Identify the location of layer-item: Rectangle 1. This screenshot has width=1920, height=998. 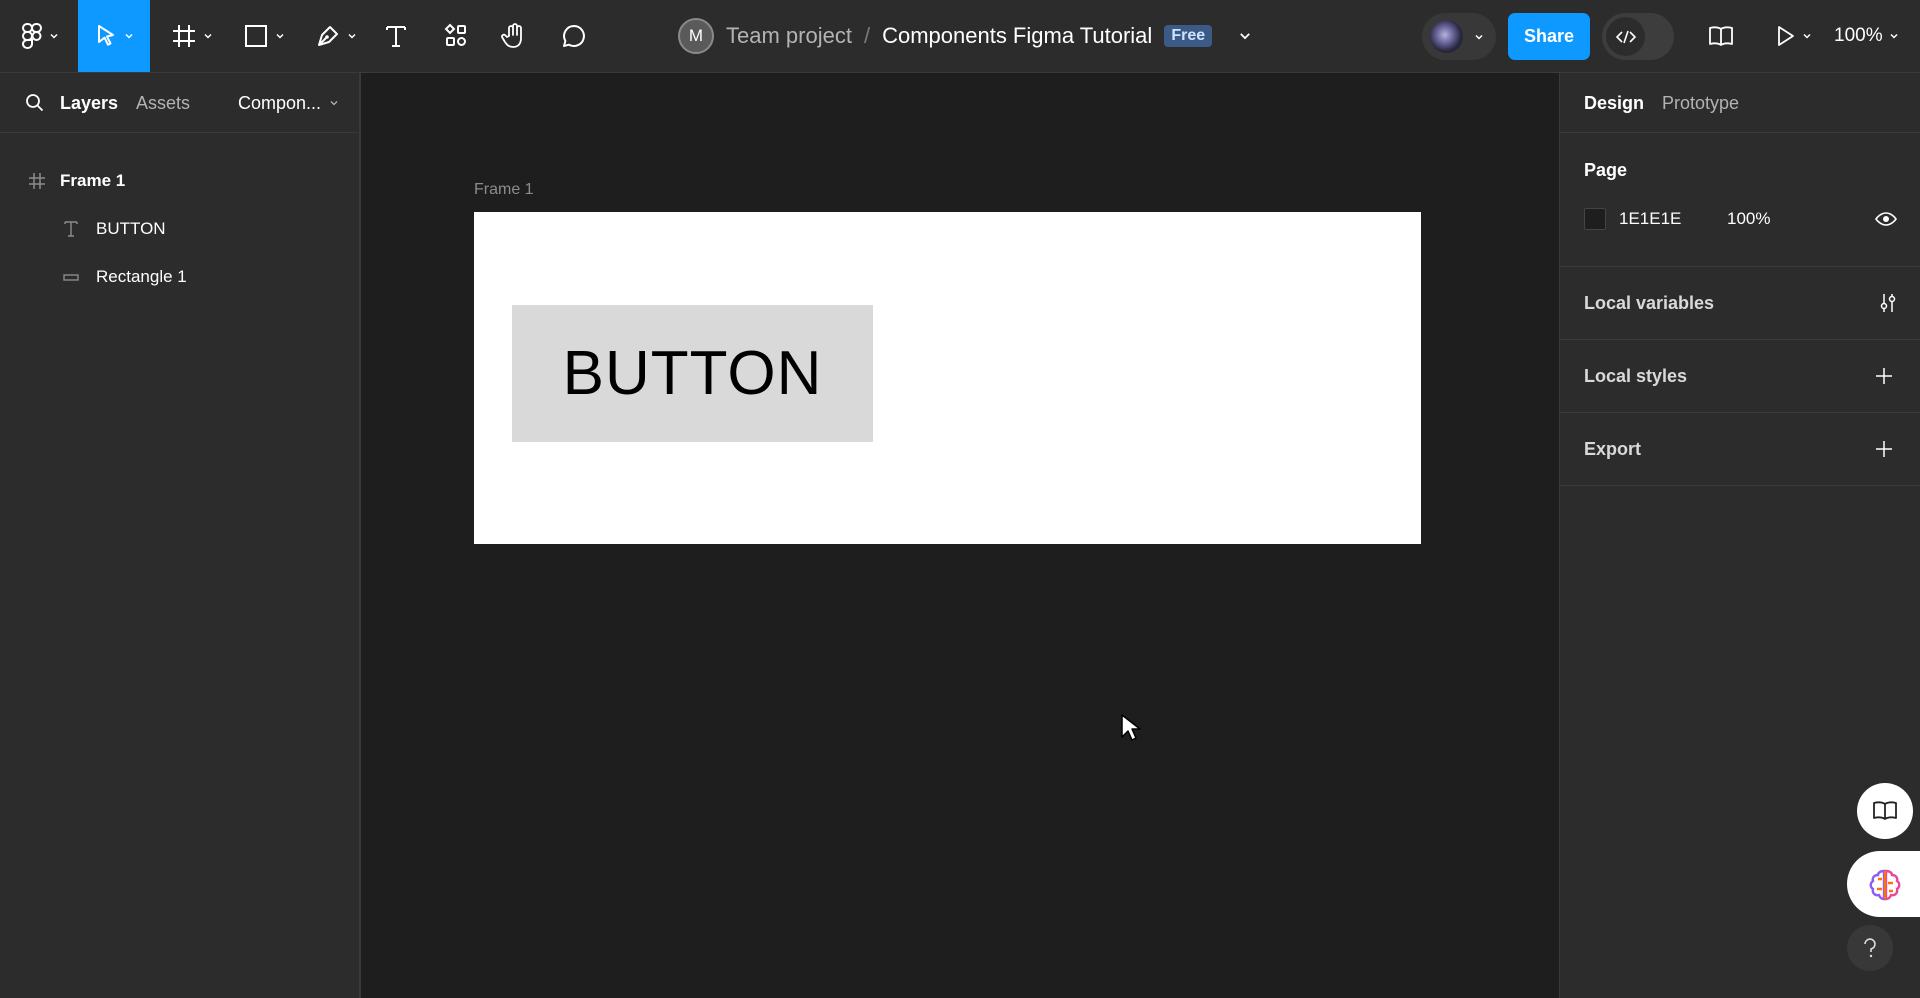
(179, 277).